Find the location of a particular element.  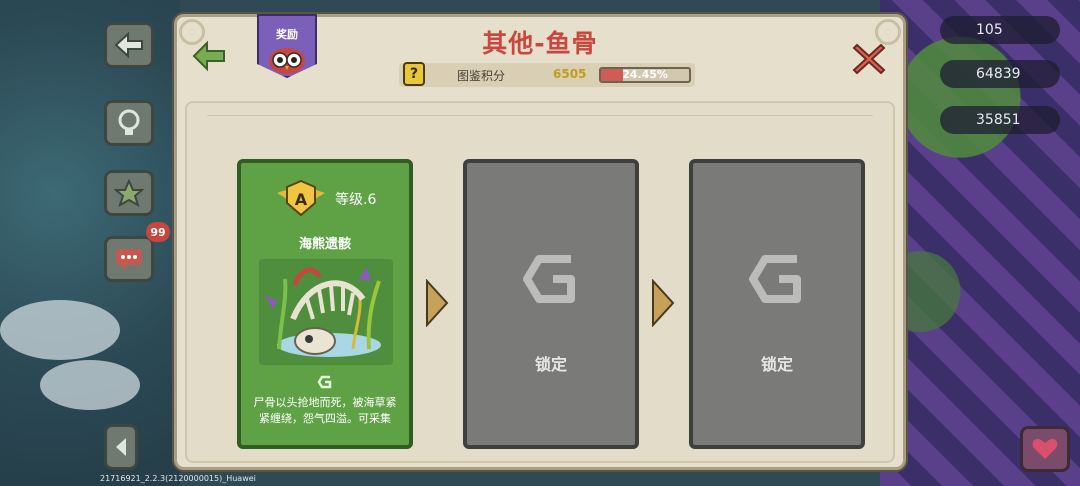

hud-chat-button is located at coordinates (129, 259).